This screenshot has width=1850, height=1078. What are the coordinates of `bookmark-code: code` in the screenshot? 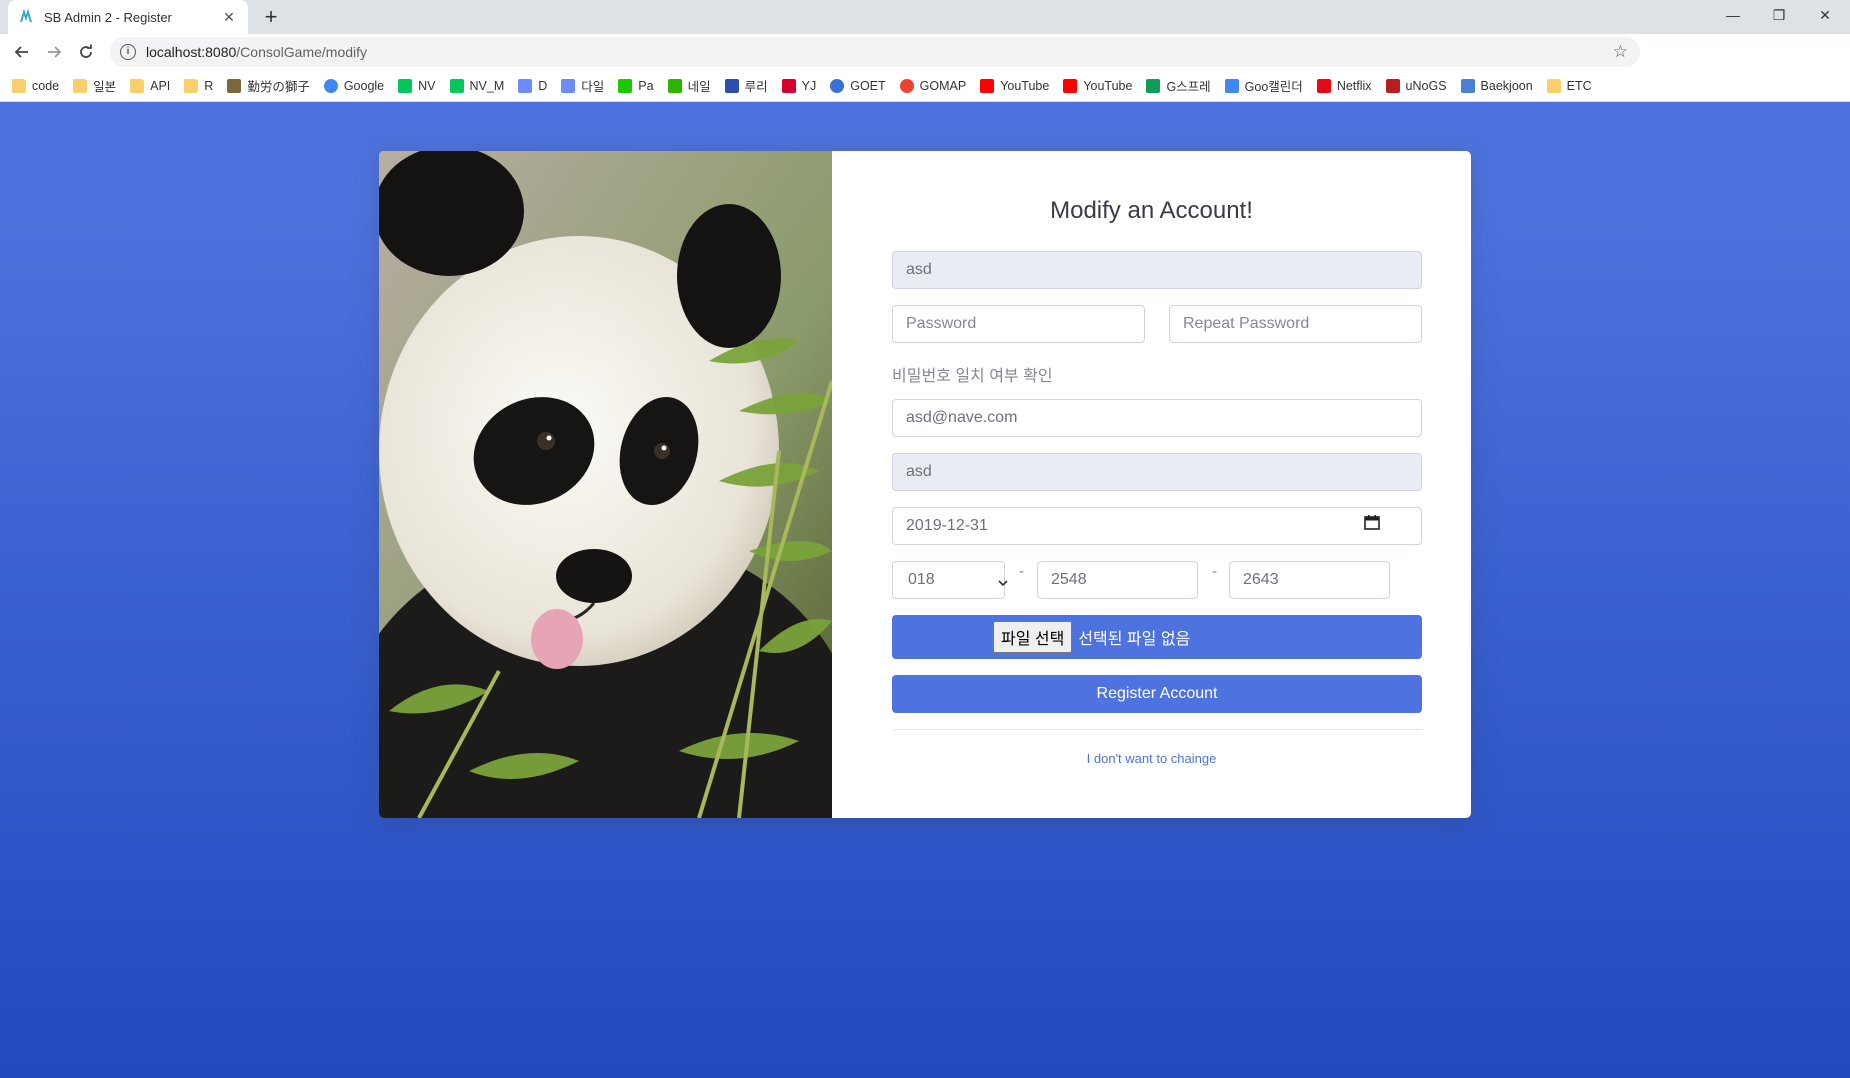 It's located at (35, 85).